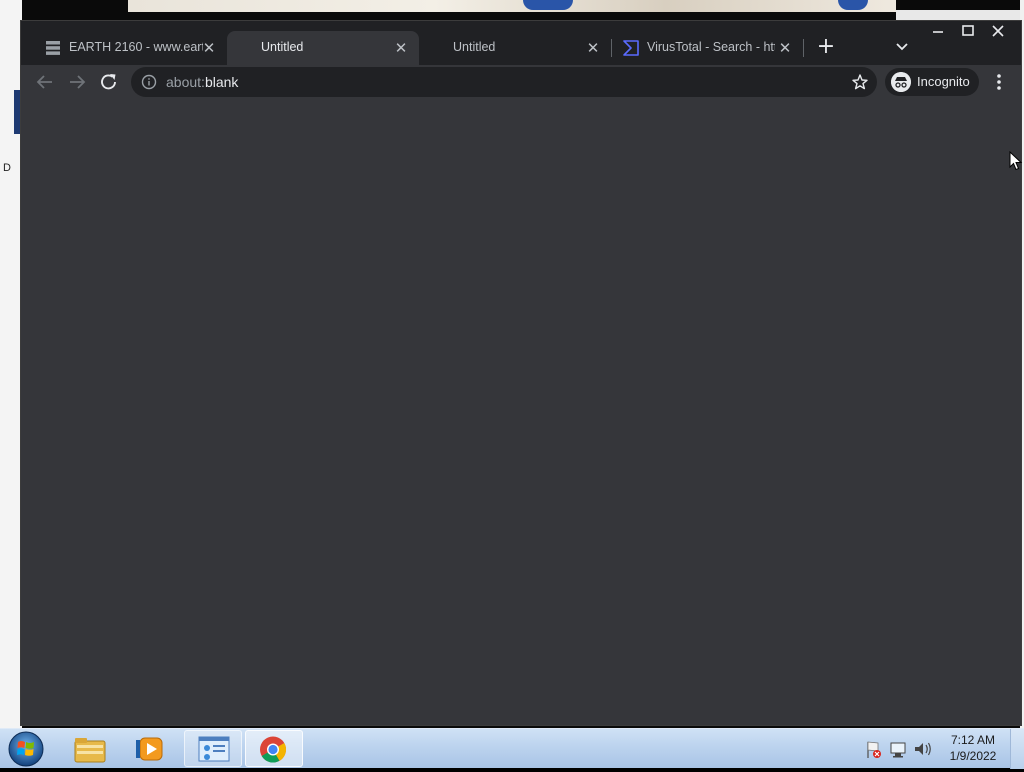 The image size is (1024, 772). What do you see at coordinates (631, 48) in the screenshot?
I see `virustotal-icon` at bounding box center [631, 48].